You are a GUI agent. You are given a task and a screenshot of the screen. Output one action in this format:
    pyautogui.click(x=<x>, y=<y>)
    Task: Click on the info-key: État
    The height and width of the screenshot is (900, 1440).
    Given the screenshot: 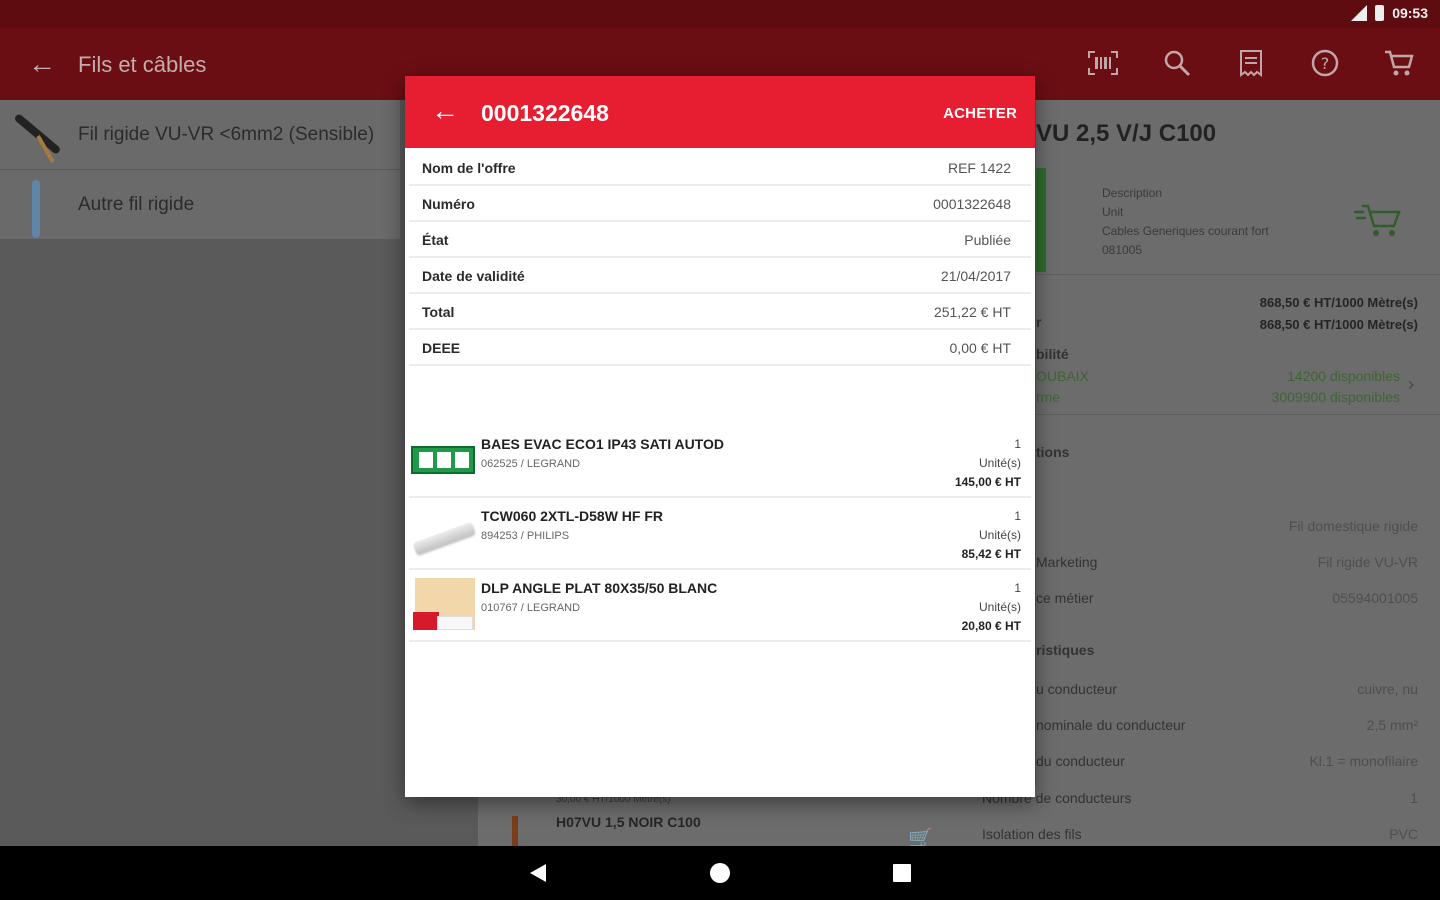 What is the action you would take?
    pyautogui.click(x=435, y=240)
    